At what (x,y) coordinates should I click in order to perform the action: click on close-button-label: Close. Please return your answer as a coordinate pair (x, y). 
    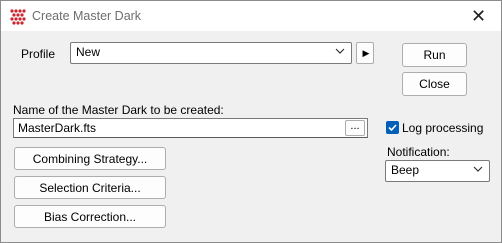
    Looking at the image, I should click on (434, 84).